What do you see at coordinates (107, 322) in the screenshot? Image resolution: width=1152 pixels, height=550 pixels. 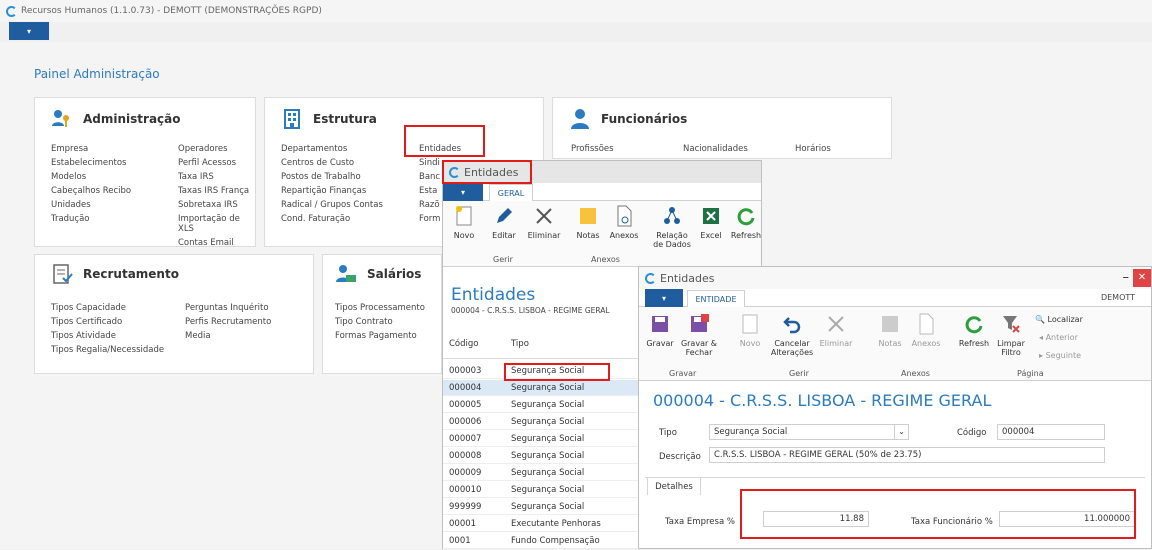 I see `link-tipos-certificado: Tipos Certificado` at bounding box center [107, 322].